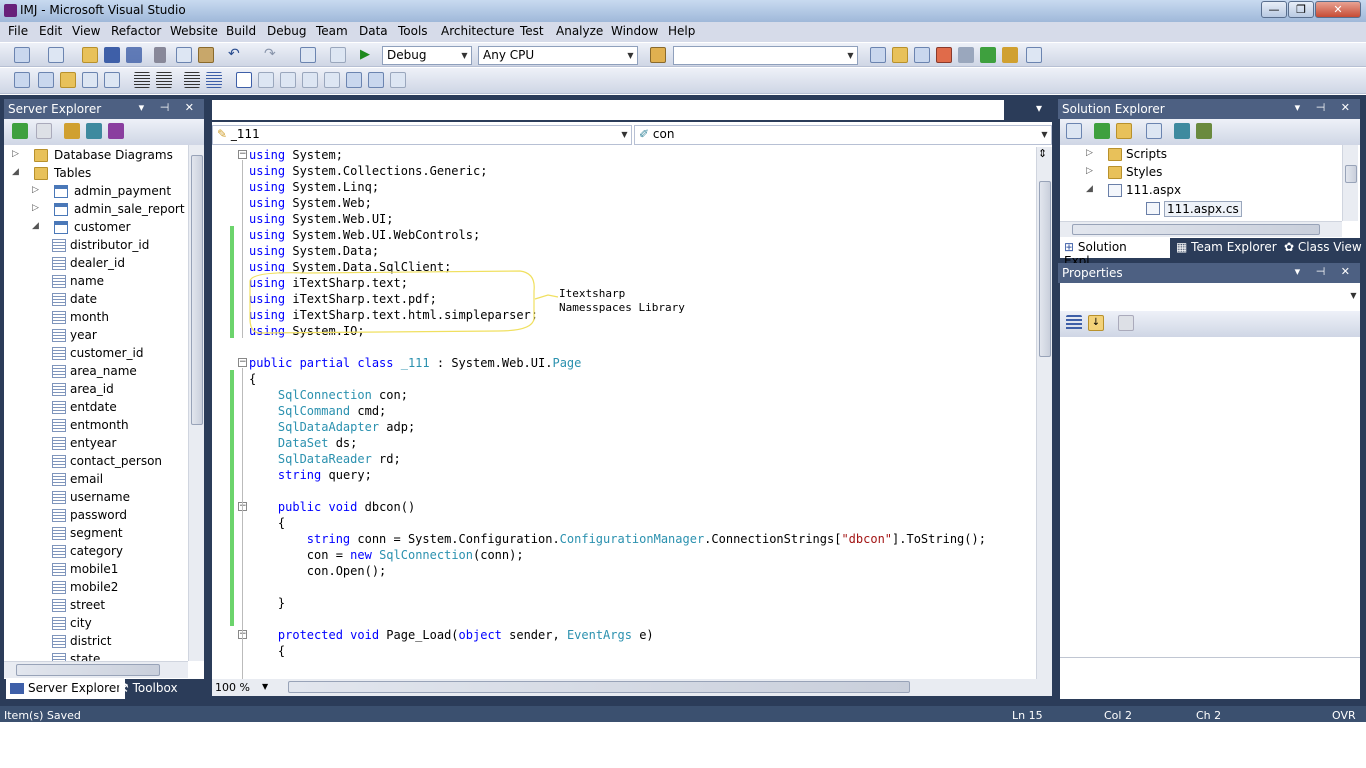 The width and height of the screenshot is (1366, 768). What do you see at coordinates (232, 687) in the screenshot?
I see `zoom-level: 100 %` at bounding box center [232, 687].